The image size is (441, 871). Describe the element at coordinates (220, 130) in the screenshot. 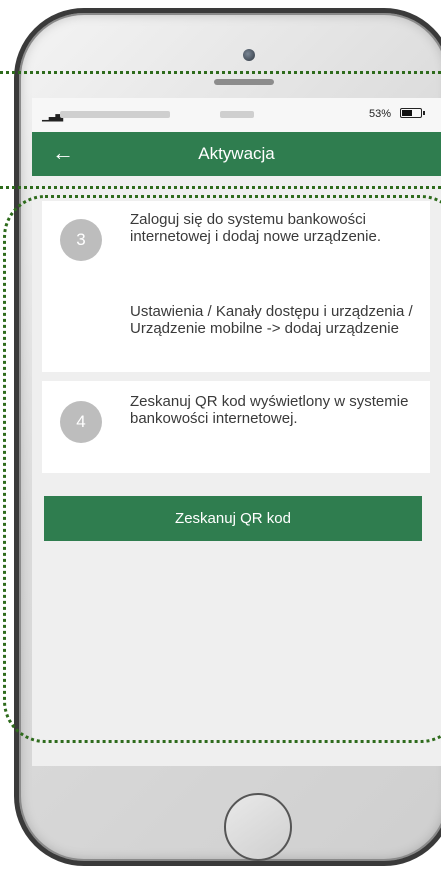

I see `highlight-header-frame` at that location.